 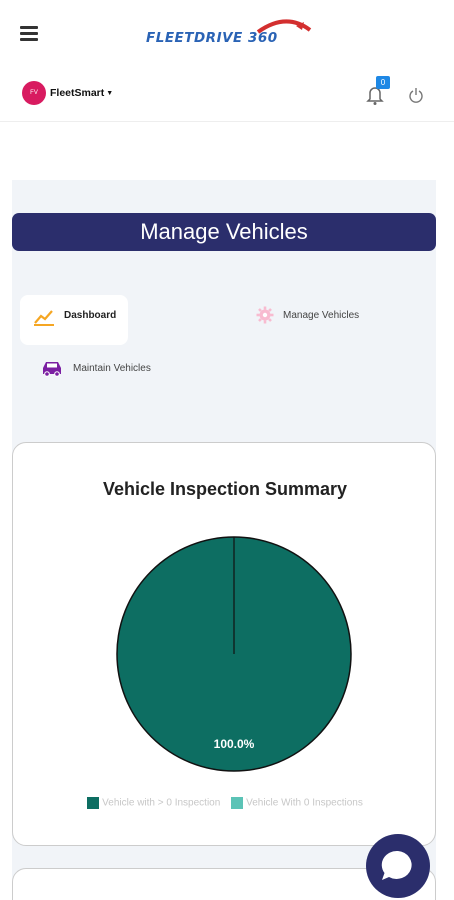 What do you see at coordinates (234, 654) in the screenshot?
I see `pie-chart: 100.0%` at bounding box center [234, 654].